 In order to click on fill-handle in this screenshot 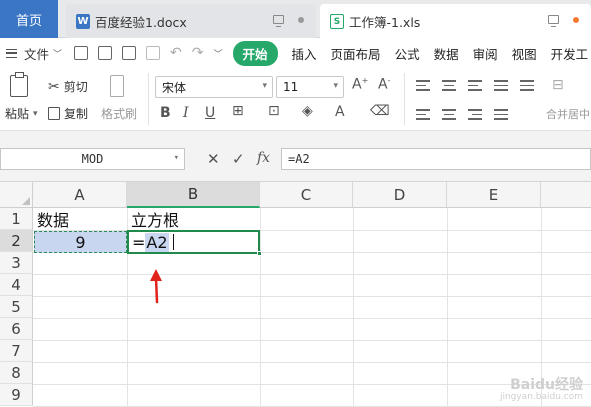, I will do `click(259, 253)`.